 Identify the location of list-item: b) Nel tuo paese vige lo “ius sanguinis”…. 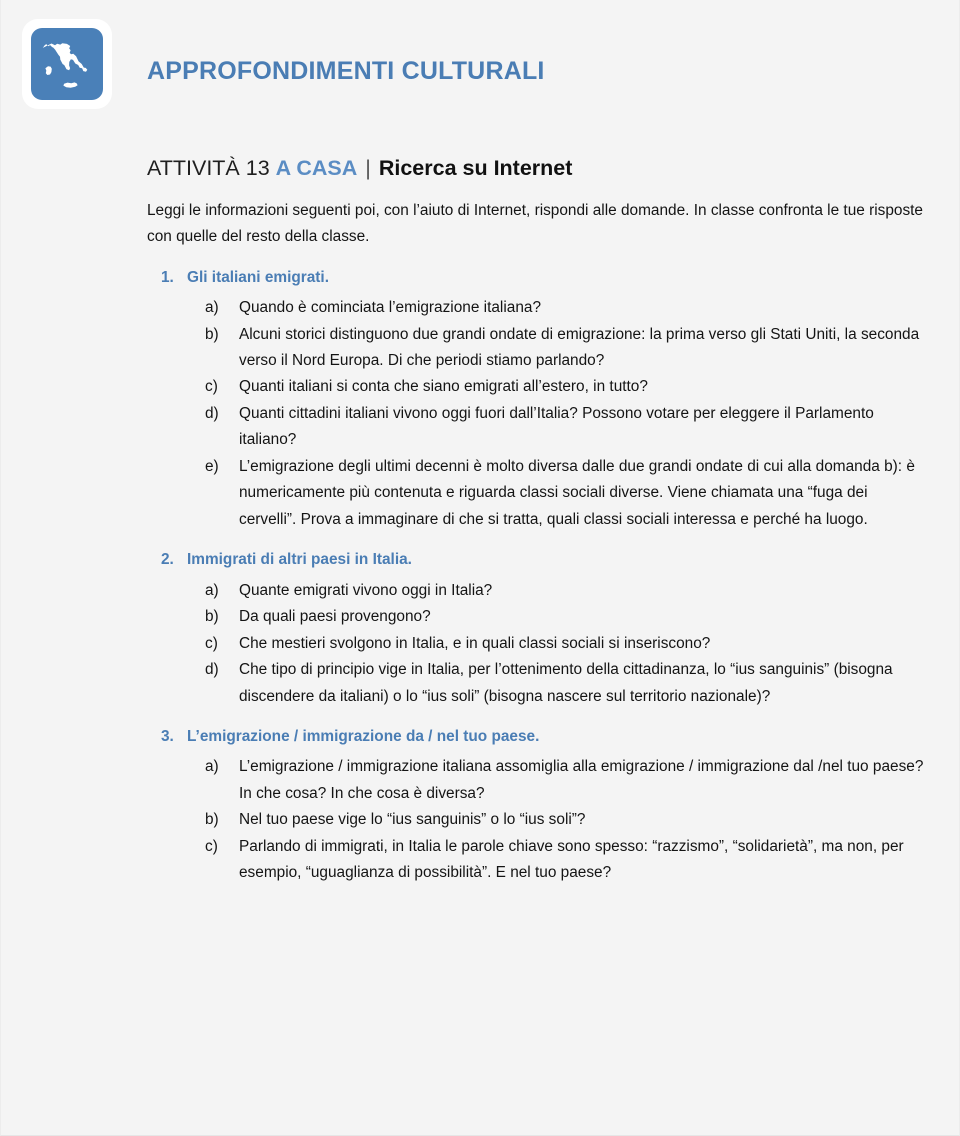
(569, 820).